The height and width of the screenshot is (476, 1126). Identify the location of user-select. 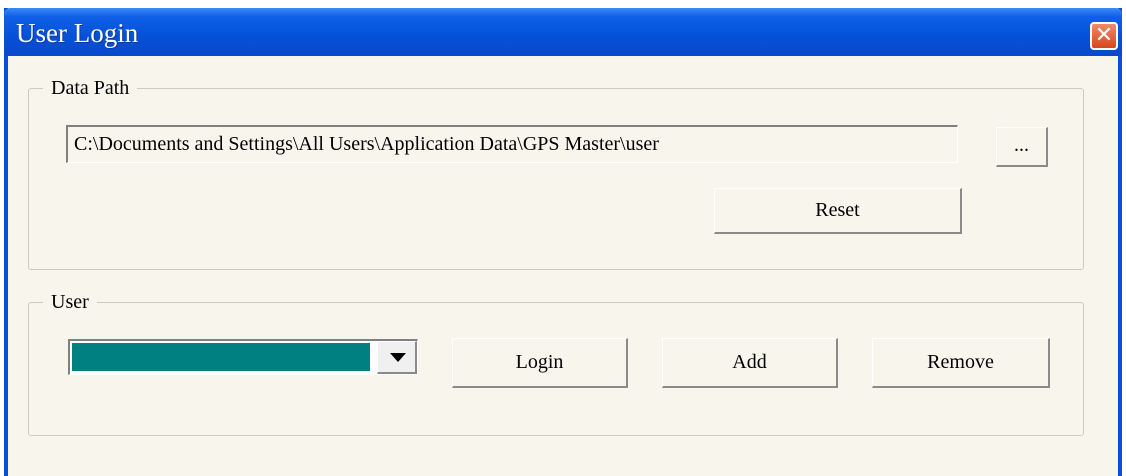
(243, 357).